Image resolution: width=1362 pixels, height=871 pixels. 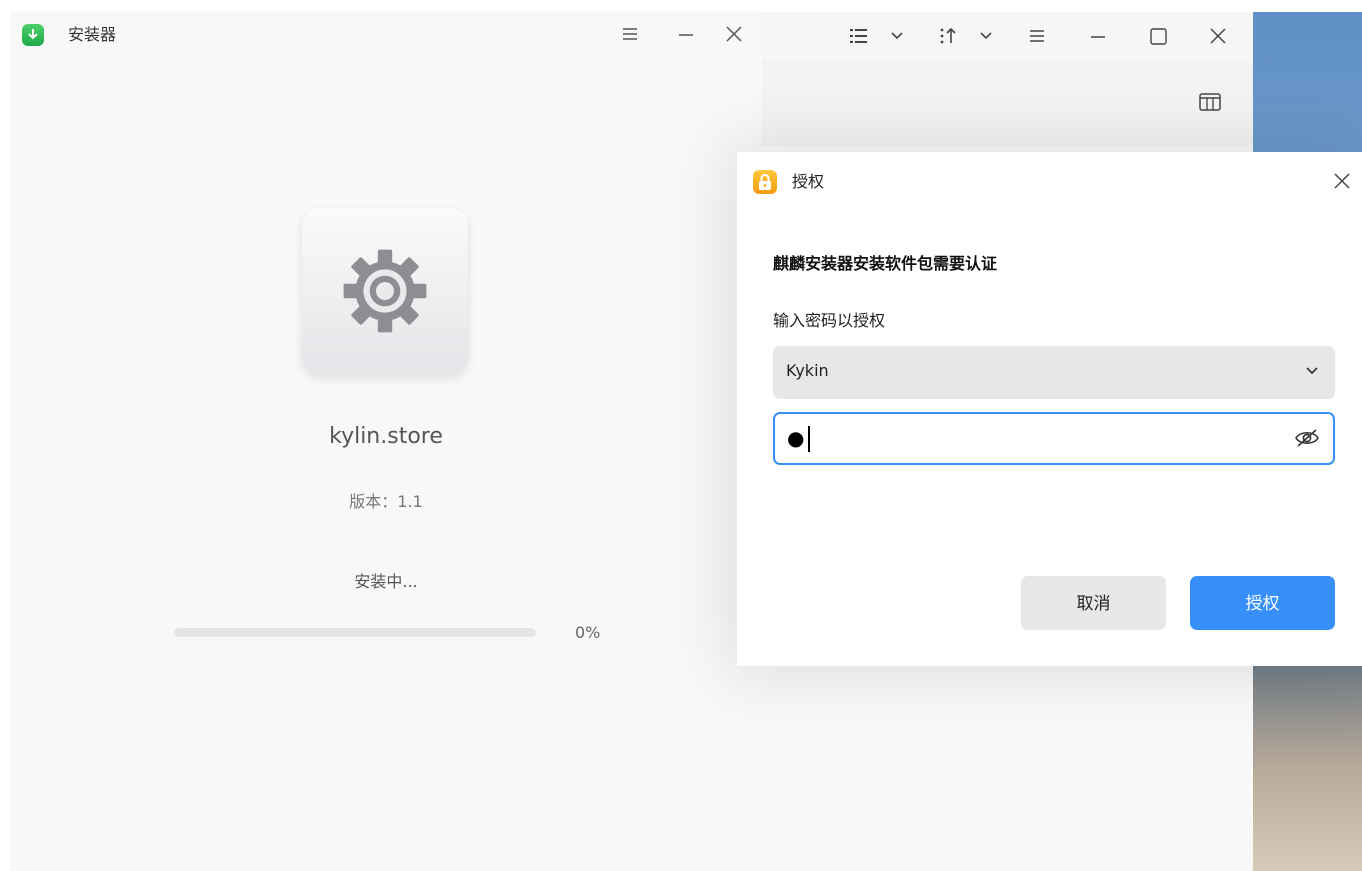 I want to click on authorize-button: 授权, so click(x=1262, y=603).